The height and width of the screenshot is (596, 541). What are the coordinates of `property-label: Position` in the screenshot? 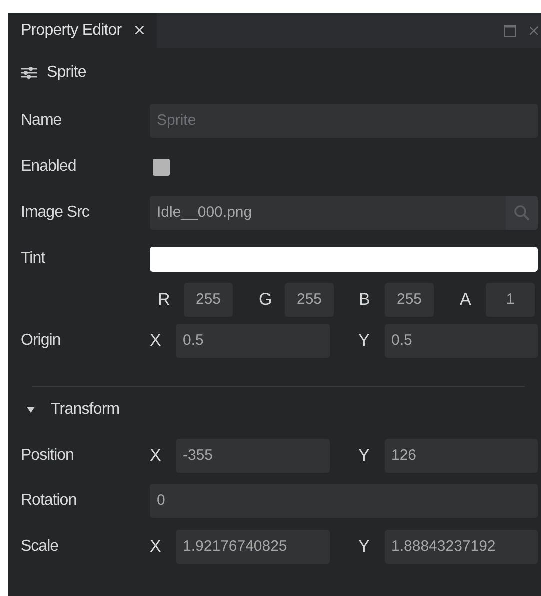 It's located at (47, 455).